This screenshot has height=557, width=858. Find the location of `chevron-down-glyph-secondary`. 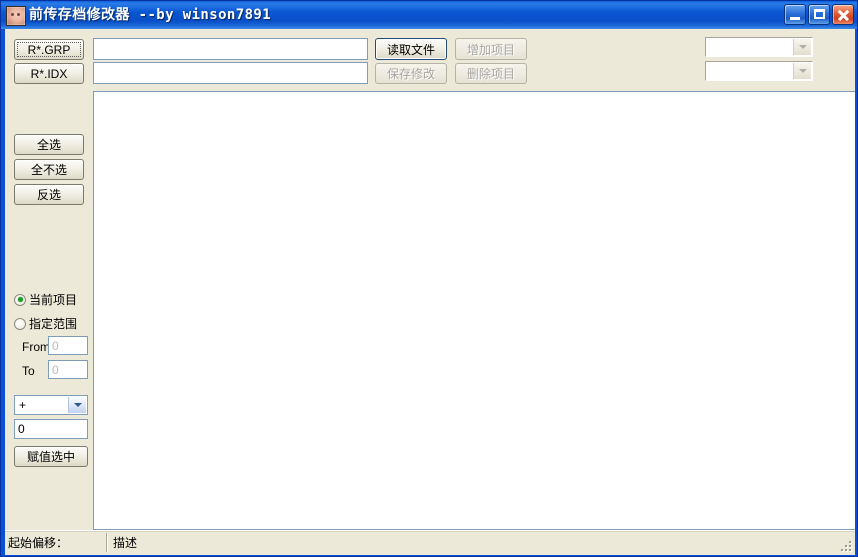

chevron-down-glyph-secondary is located at coordinates (802, 71).